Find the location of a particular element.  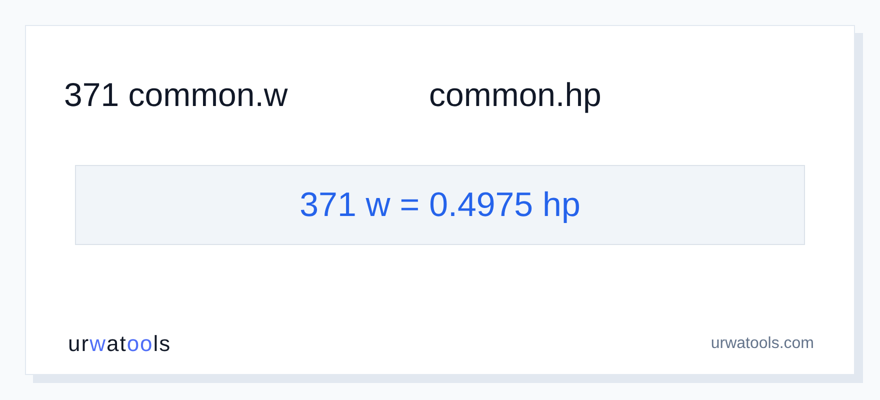

result-text: 371 w = 0.4975 hp is located at coordinates (440, 205).